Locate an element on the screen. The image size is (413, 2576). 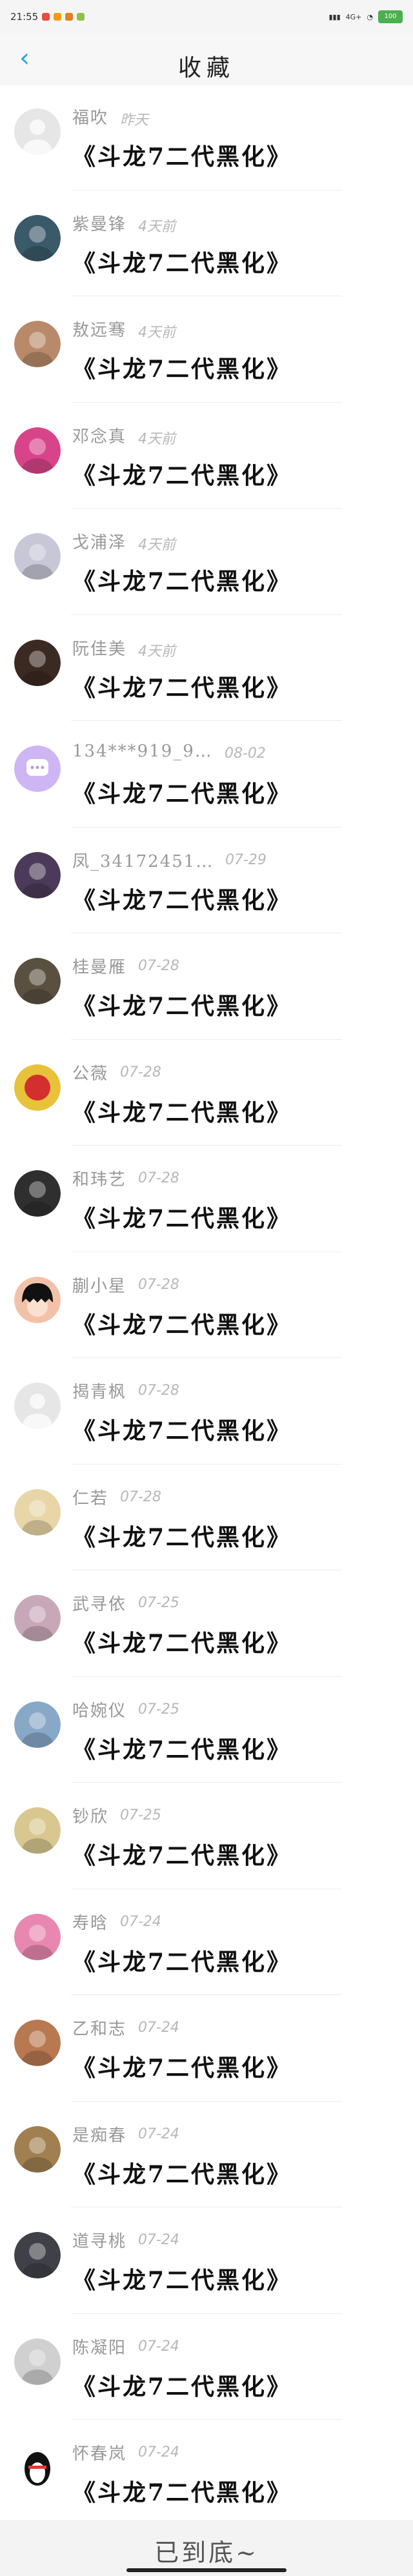
user-name: 戈浦泽 is located at coordinates (99, 541).